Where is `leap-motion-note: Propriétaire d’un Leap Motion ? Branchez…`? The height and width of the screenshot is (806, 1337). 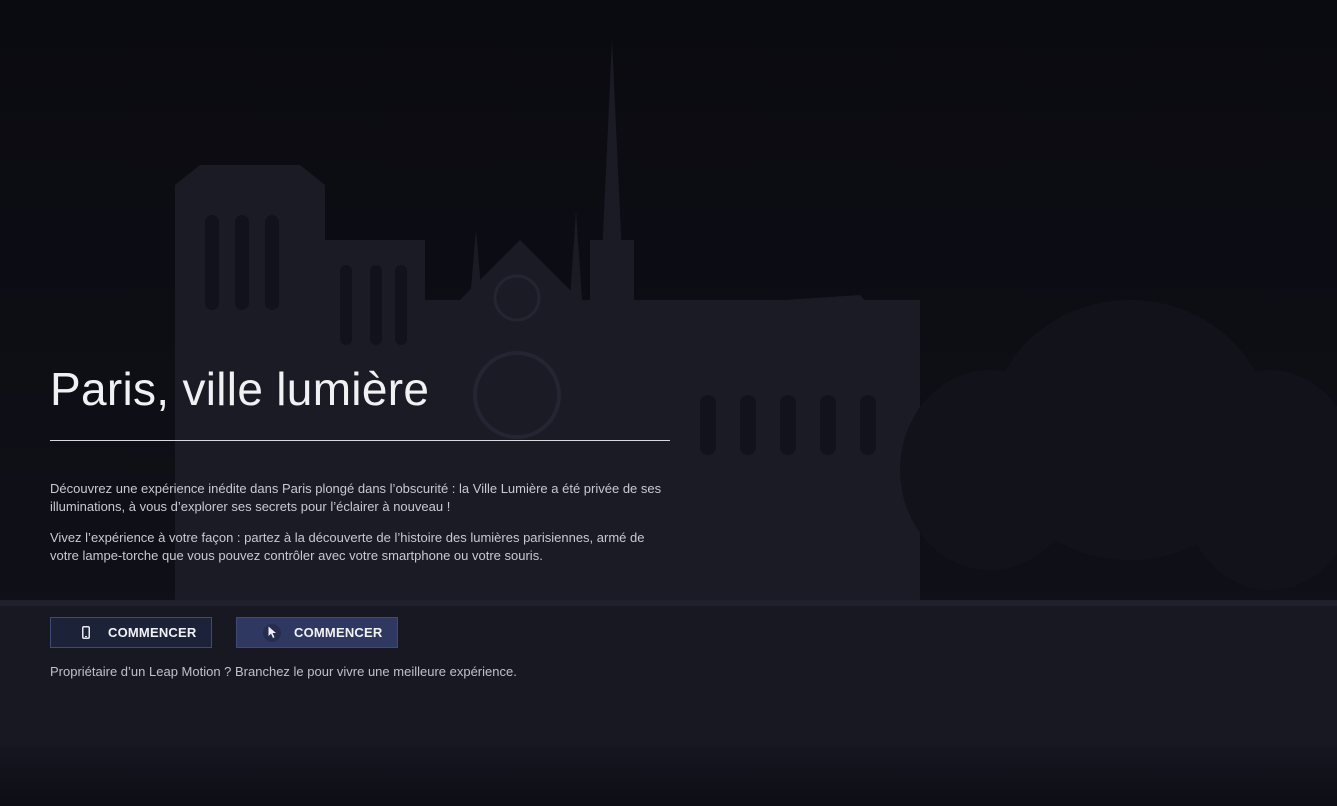 leap-motion-note: Propriétaire d’un Leap Motion ? Branchez… is located at coordinates (283, 671).